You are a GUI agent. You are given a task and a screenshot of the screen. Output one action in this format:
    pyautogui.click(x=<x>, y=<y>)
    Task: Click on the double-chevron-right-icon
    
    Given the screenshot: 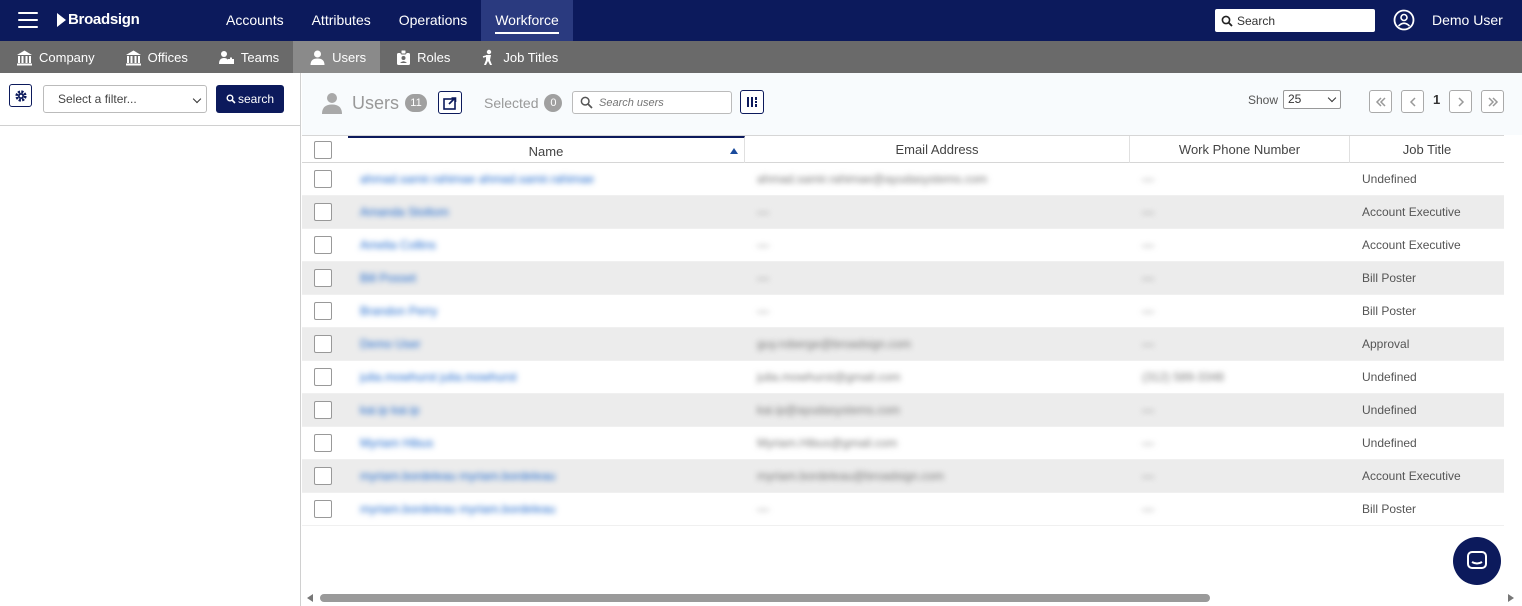 What is the action you would take?
    pyautogui.click(x=1492, y=101)
    